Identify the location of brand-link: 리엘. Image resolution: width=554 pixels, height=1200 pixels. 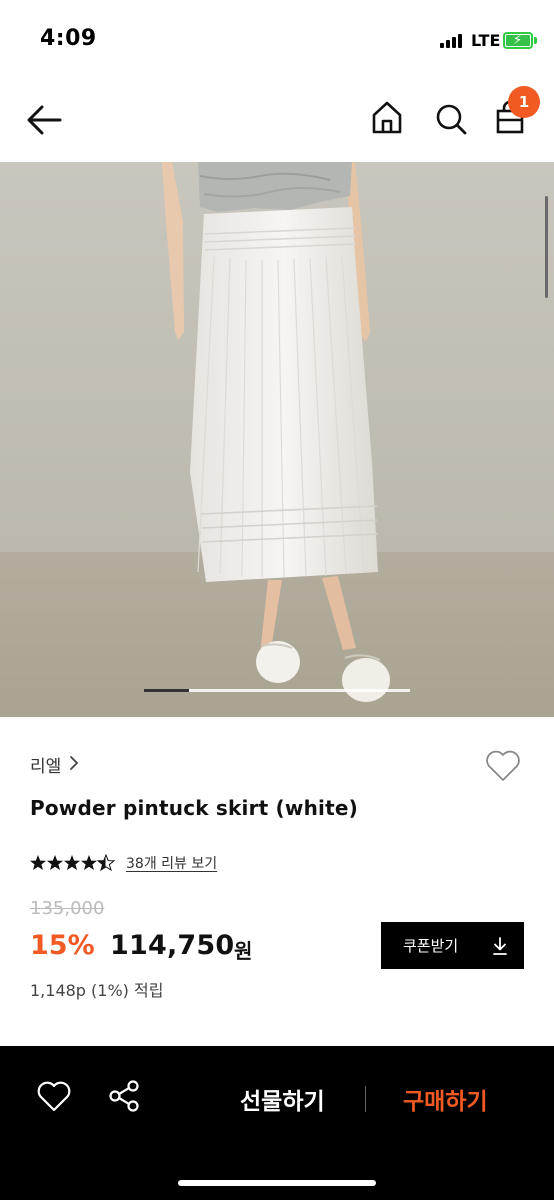
(45, 764).